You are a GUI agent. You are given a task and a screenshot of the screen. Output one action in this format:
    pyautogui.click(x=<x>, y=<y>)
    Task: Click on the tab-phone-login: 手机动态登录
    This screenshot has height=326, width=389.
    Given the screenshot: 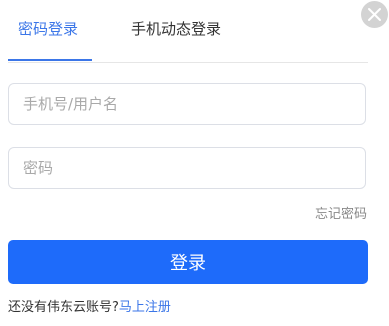 What is the action you would take?
    pyautogui.click(x=176, y=29)
    